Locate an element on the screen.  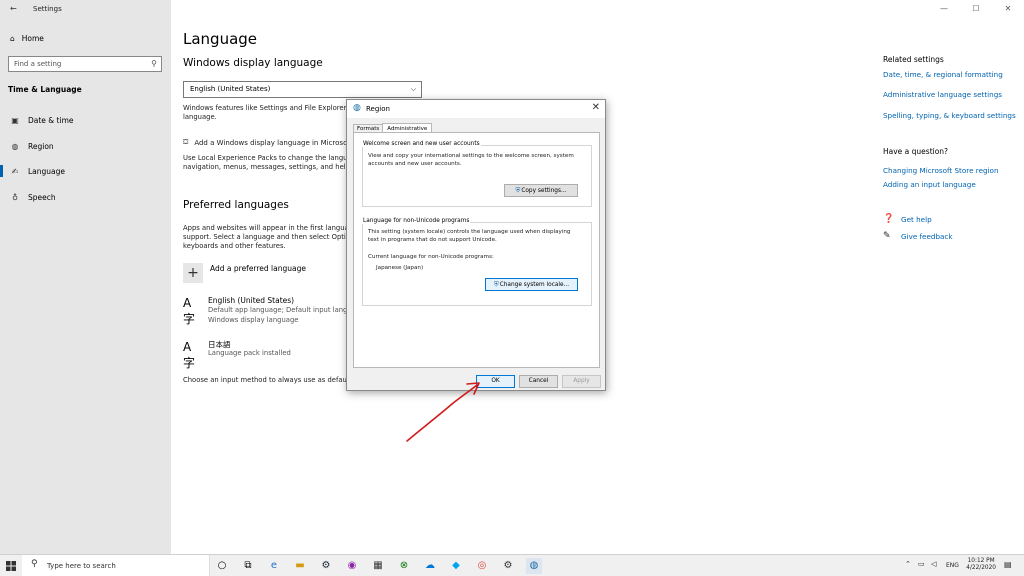
region-app-icon: ◍ is located at coordinates (534, 566).